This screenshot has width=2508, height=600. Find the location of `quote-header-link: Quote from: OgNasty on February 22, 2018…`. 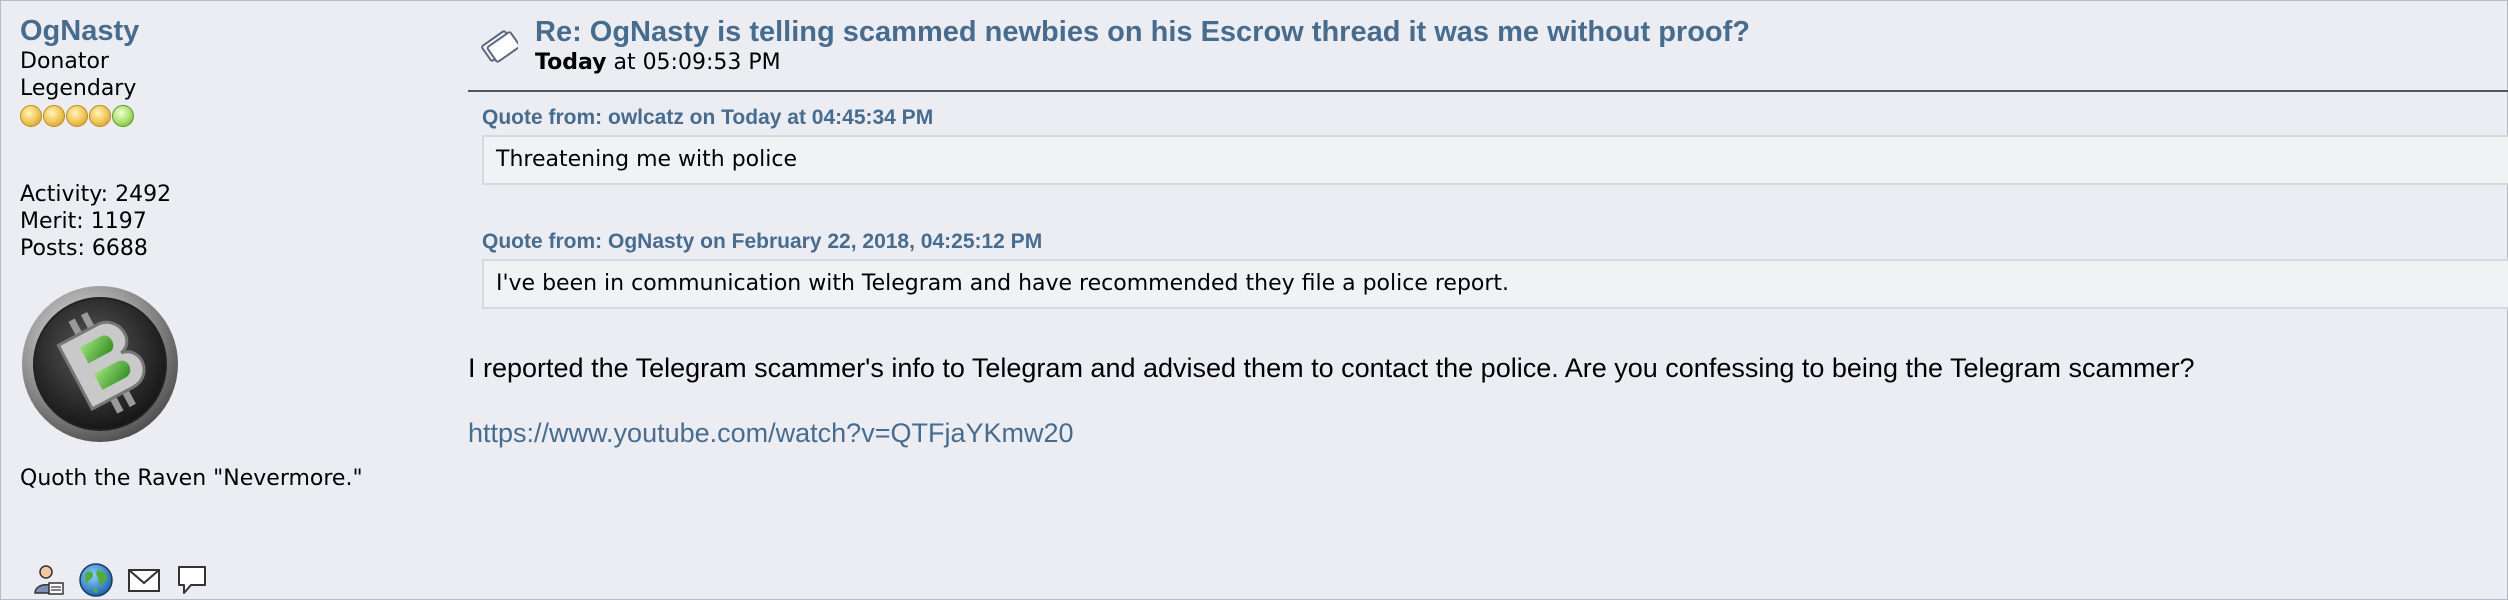

quote-header-link: Quote from: OgNasty on February 22, 2018… is located at coordinates (762, 242).